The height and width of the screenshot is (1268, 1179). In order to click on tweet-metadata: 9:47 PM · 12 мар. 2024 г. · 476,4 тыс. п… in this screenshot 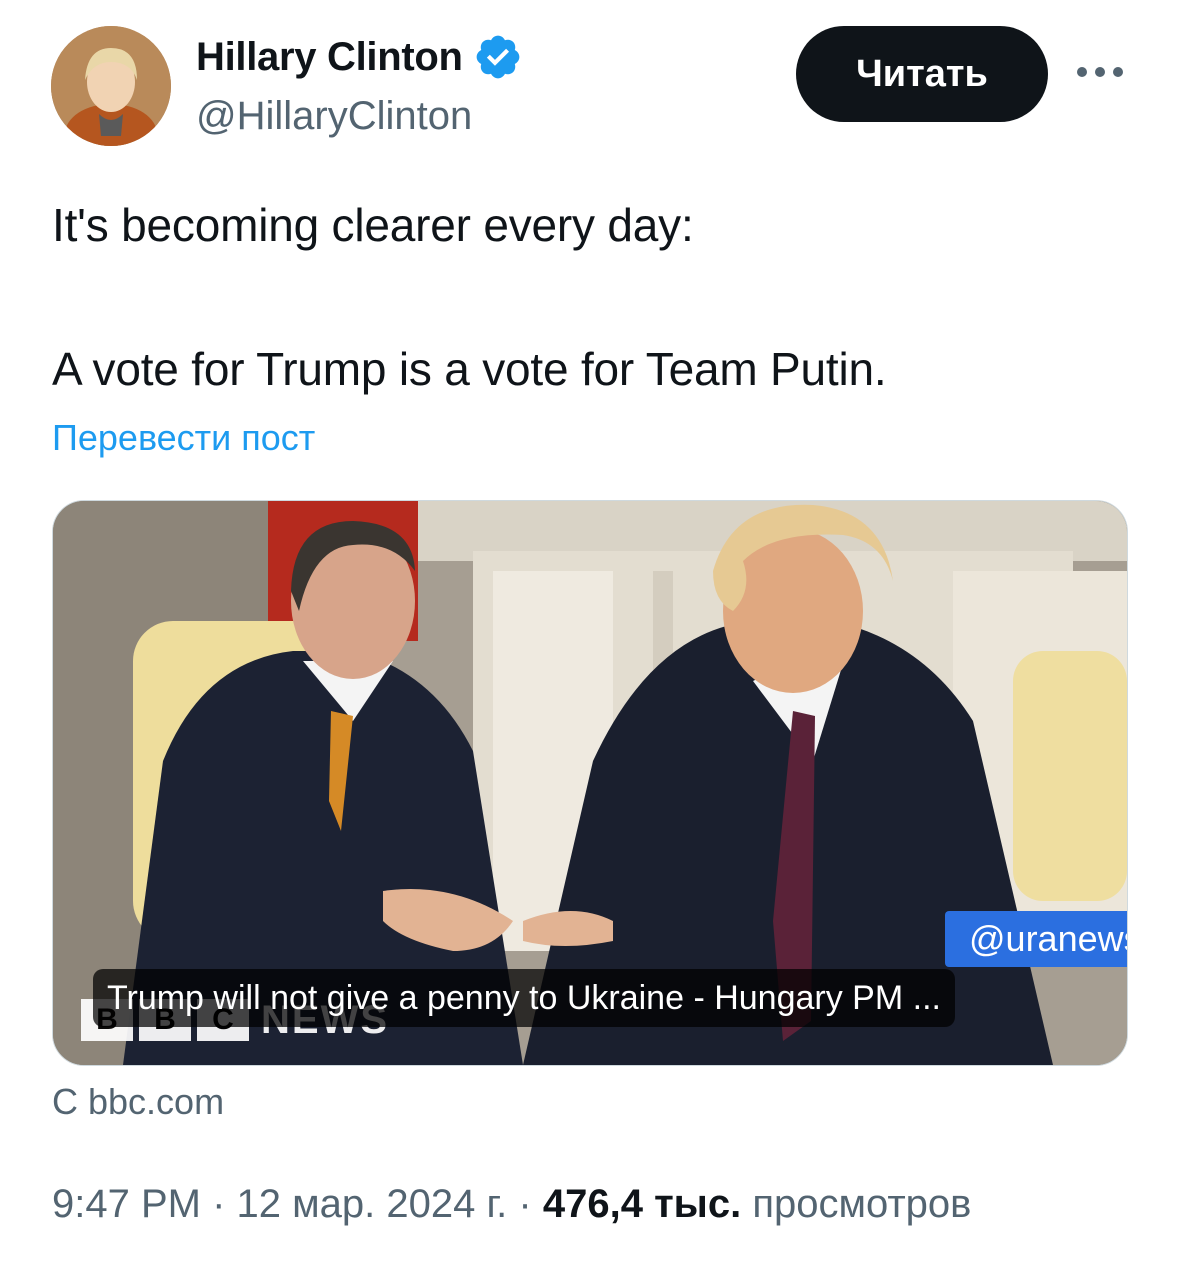, I will do `click(511, 1204)`.